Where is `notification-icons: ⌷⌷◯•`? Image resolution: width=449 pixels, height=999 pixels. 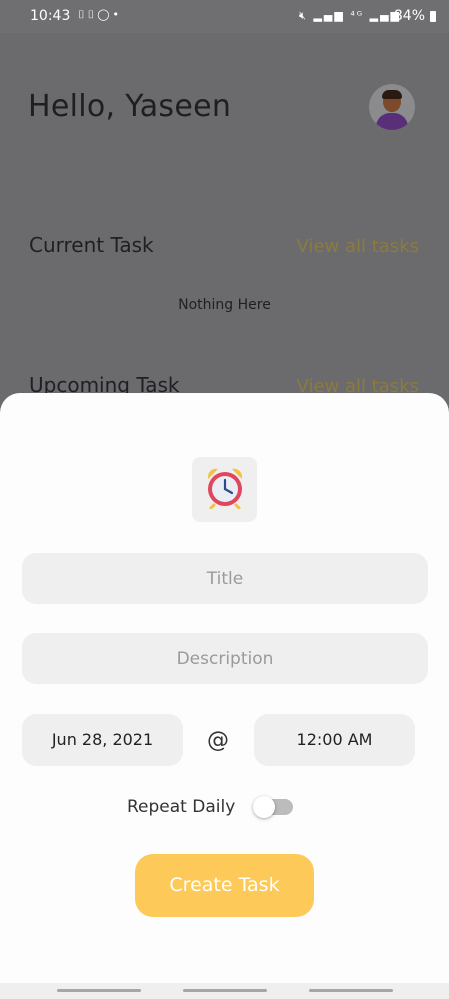 notification-icons: ⌷⌷◯• is located at coordinates (100, 15).